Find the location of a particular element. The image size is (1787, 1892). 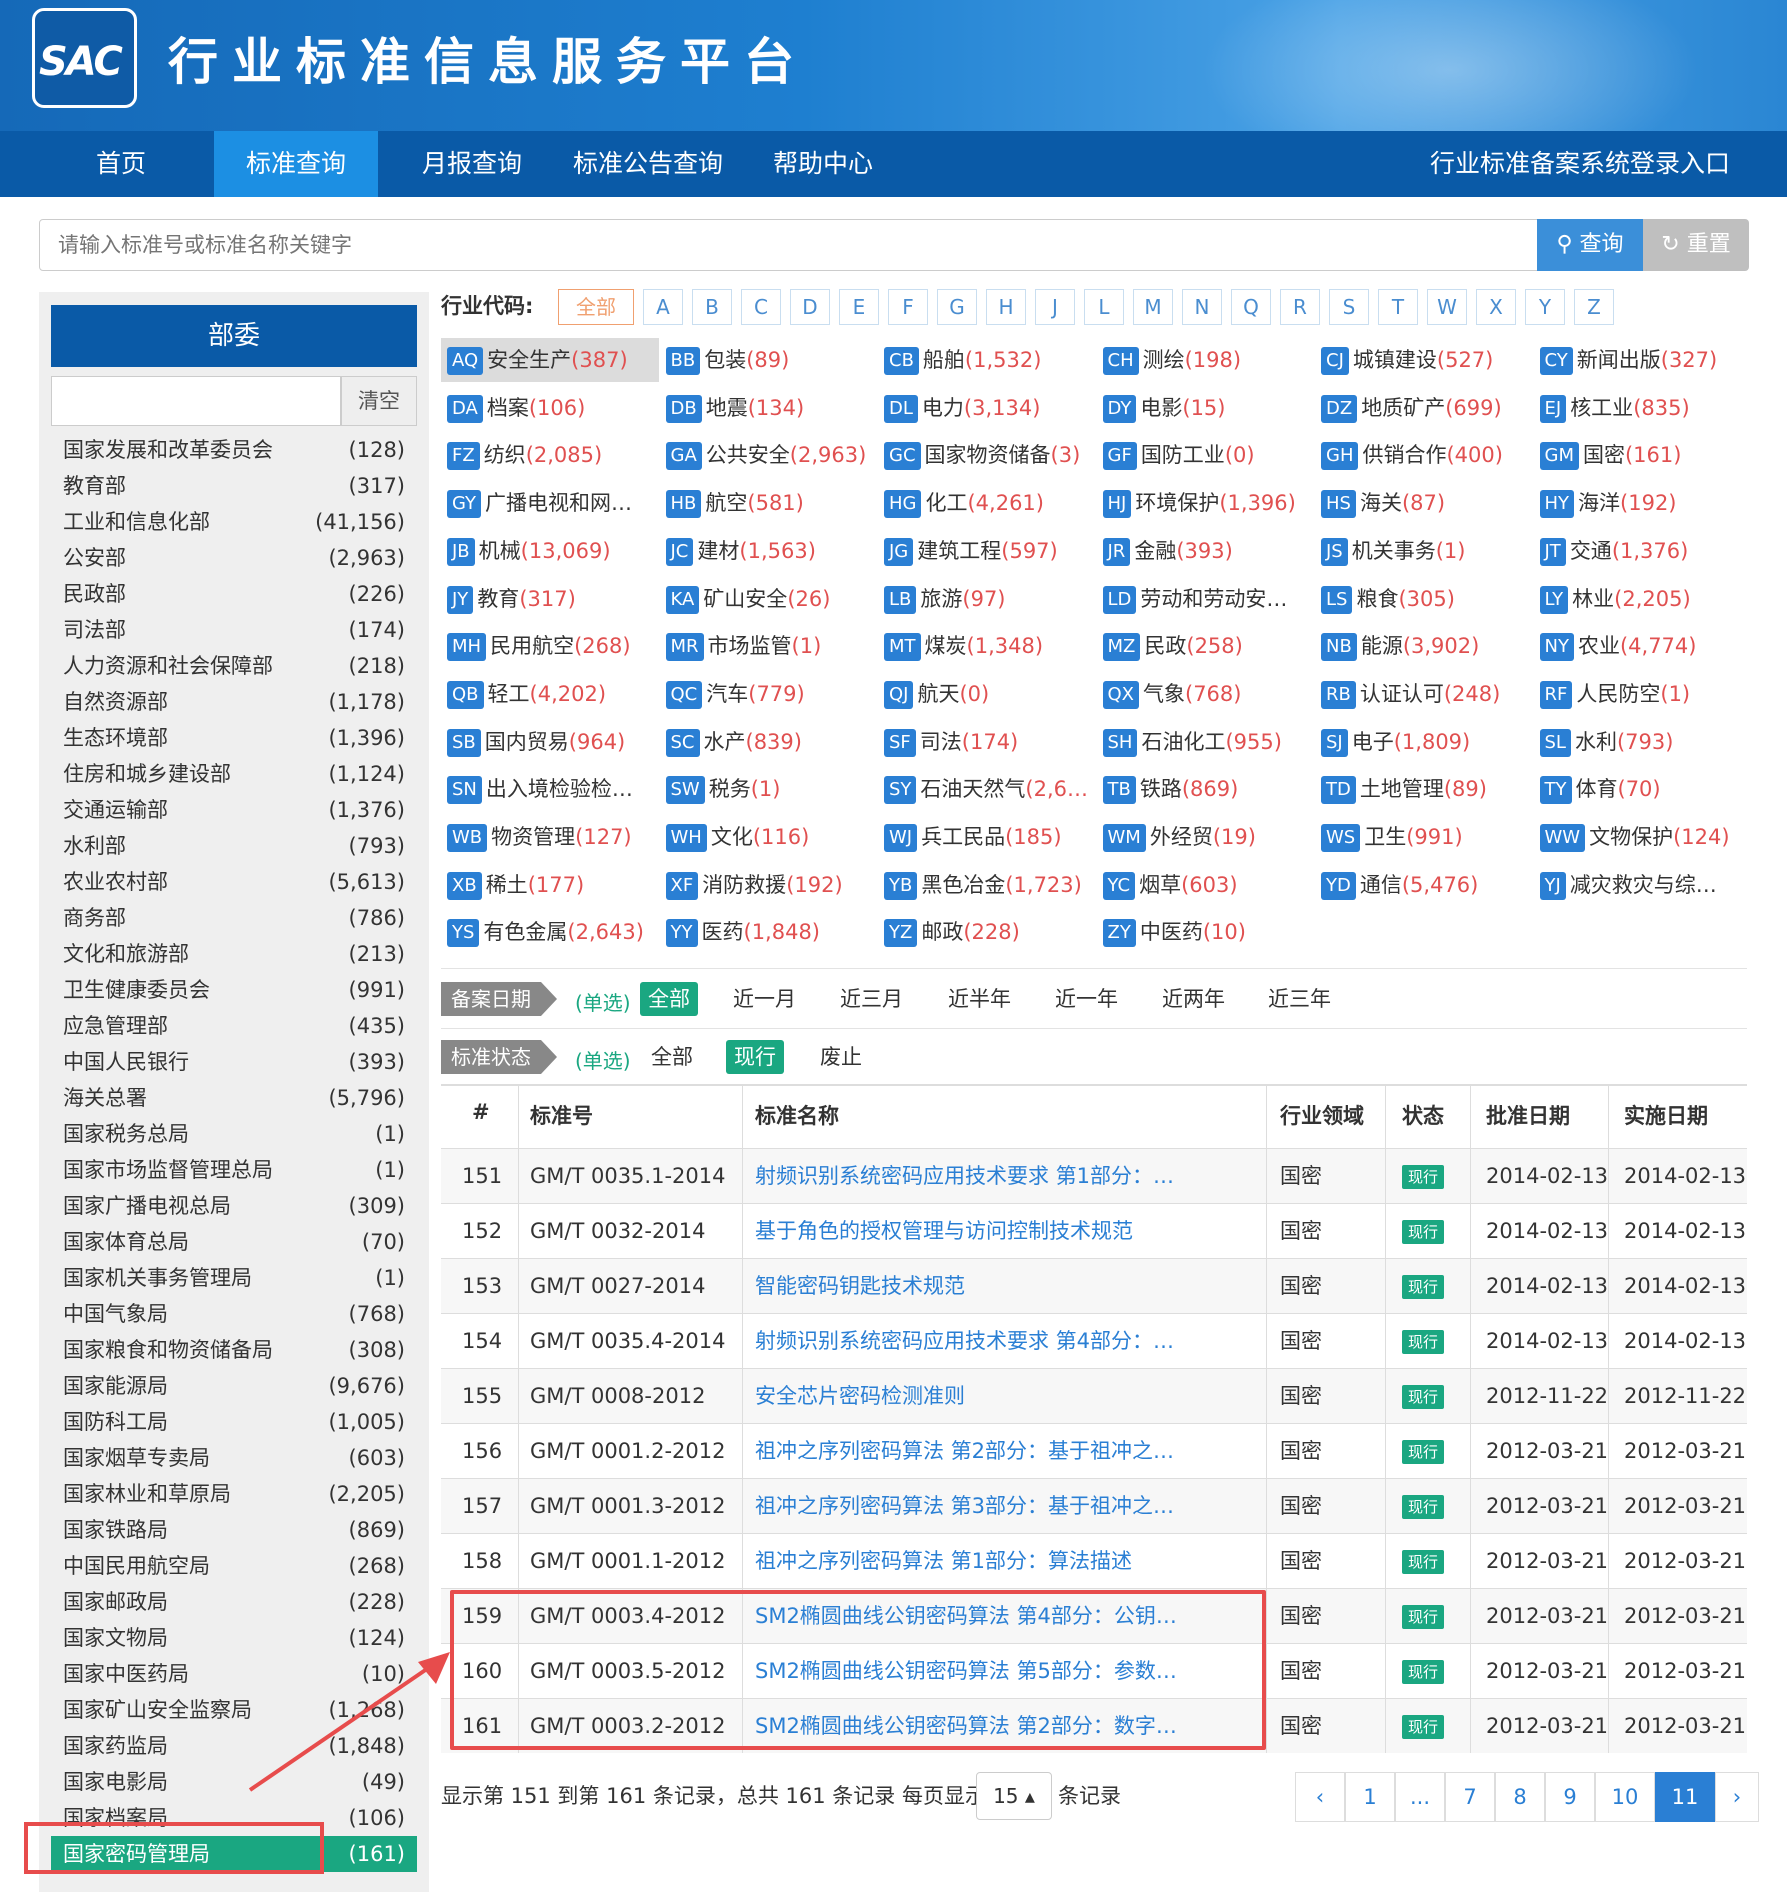

industry-code-item: NY 农业(4,774) is located at coordinates (1643, 646).